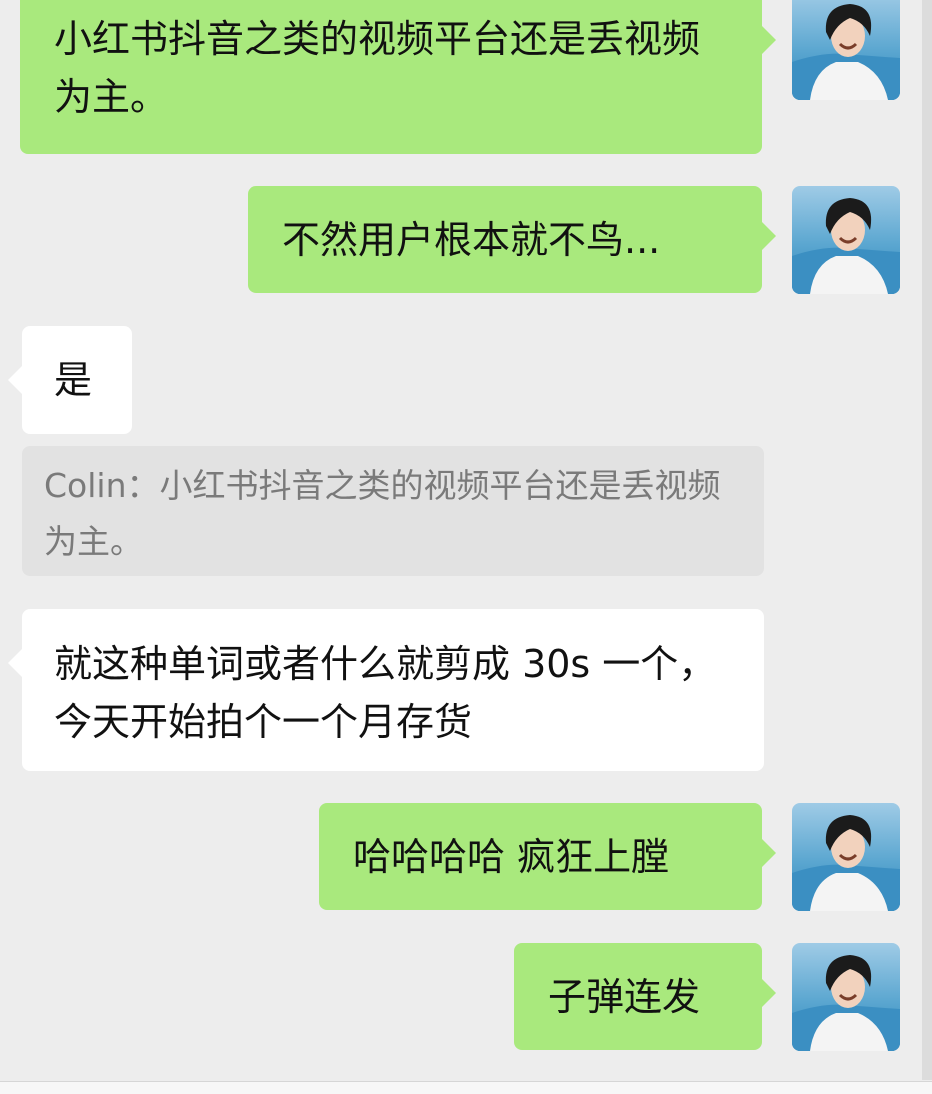 This screenshot has width=932, height=1094. What do you see at coordinates (624, 997) in the screenshot?
I see `message-text: 子弹连发` at bounding box center [624, 997].